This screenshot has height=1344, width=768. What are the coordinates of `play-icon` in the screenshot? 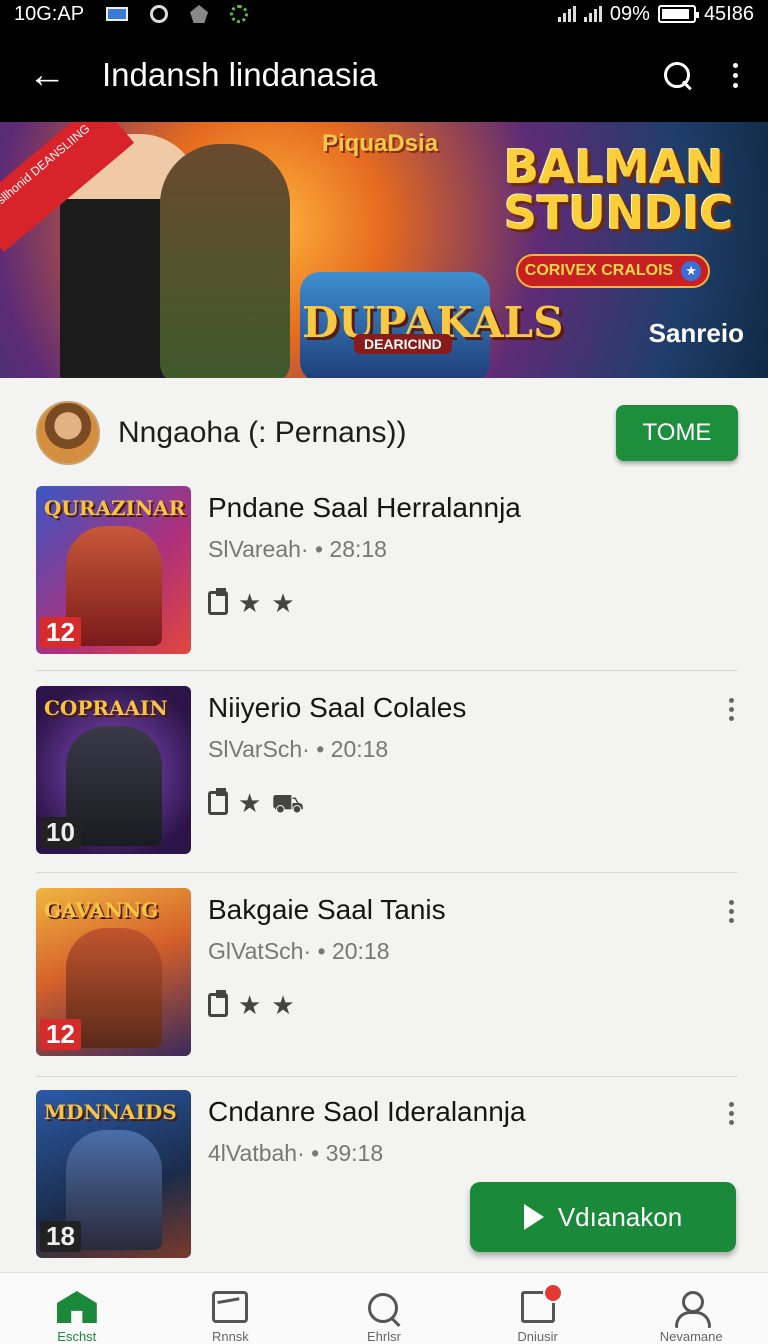 It's located at (533, 1217).